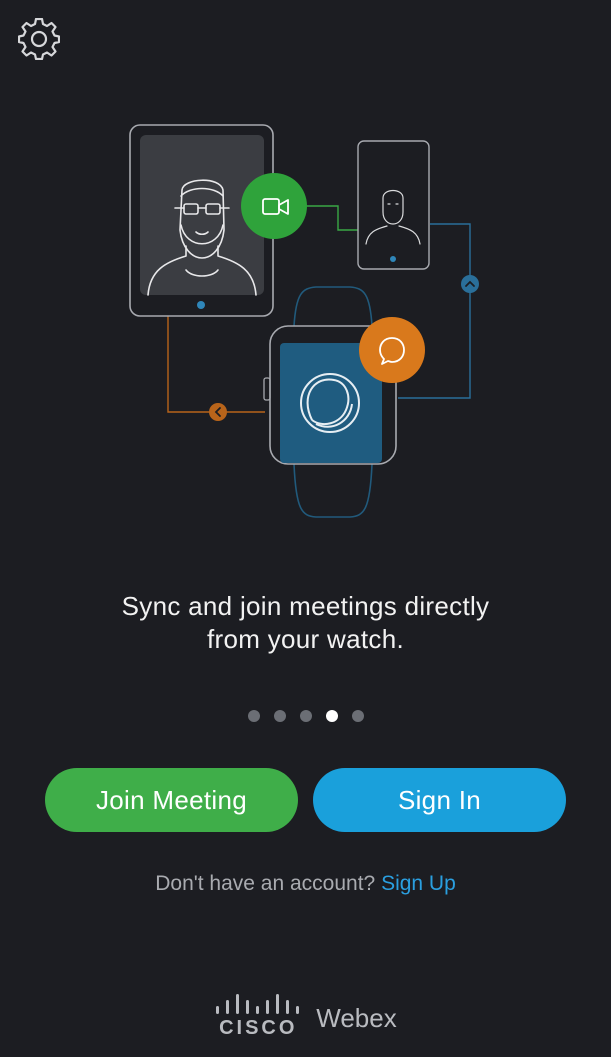  What do you see at coordinates (392, 350) in the screenshot?
I see `chat-badge` at bounding box center [392, 350].